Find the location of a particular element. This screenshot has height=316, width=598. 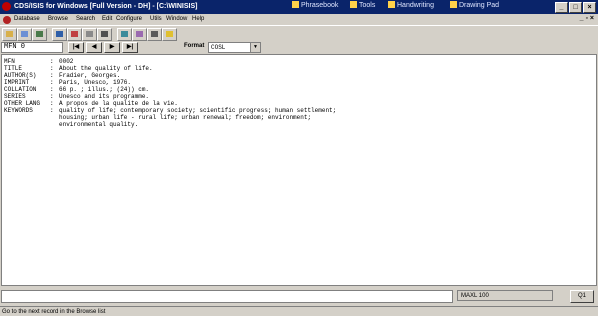

menu-window: Window is located at coordinates (176, 19).